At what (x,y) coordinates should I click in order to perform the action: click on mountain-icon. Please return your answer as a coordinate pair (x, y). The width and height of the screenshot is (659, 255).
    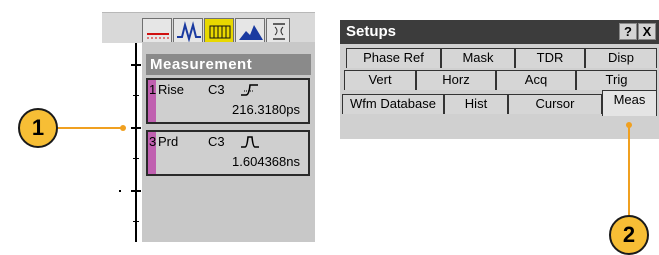
    Looking at the image, I should click on (250, 30).